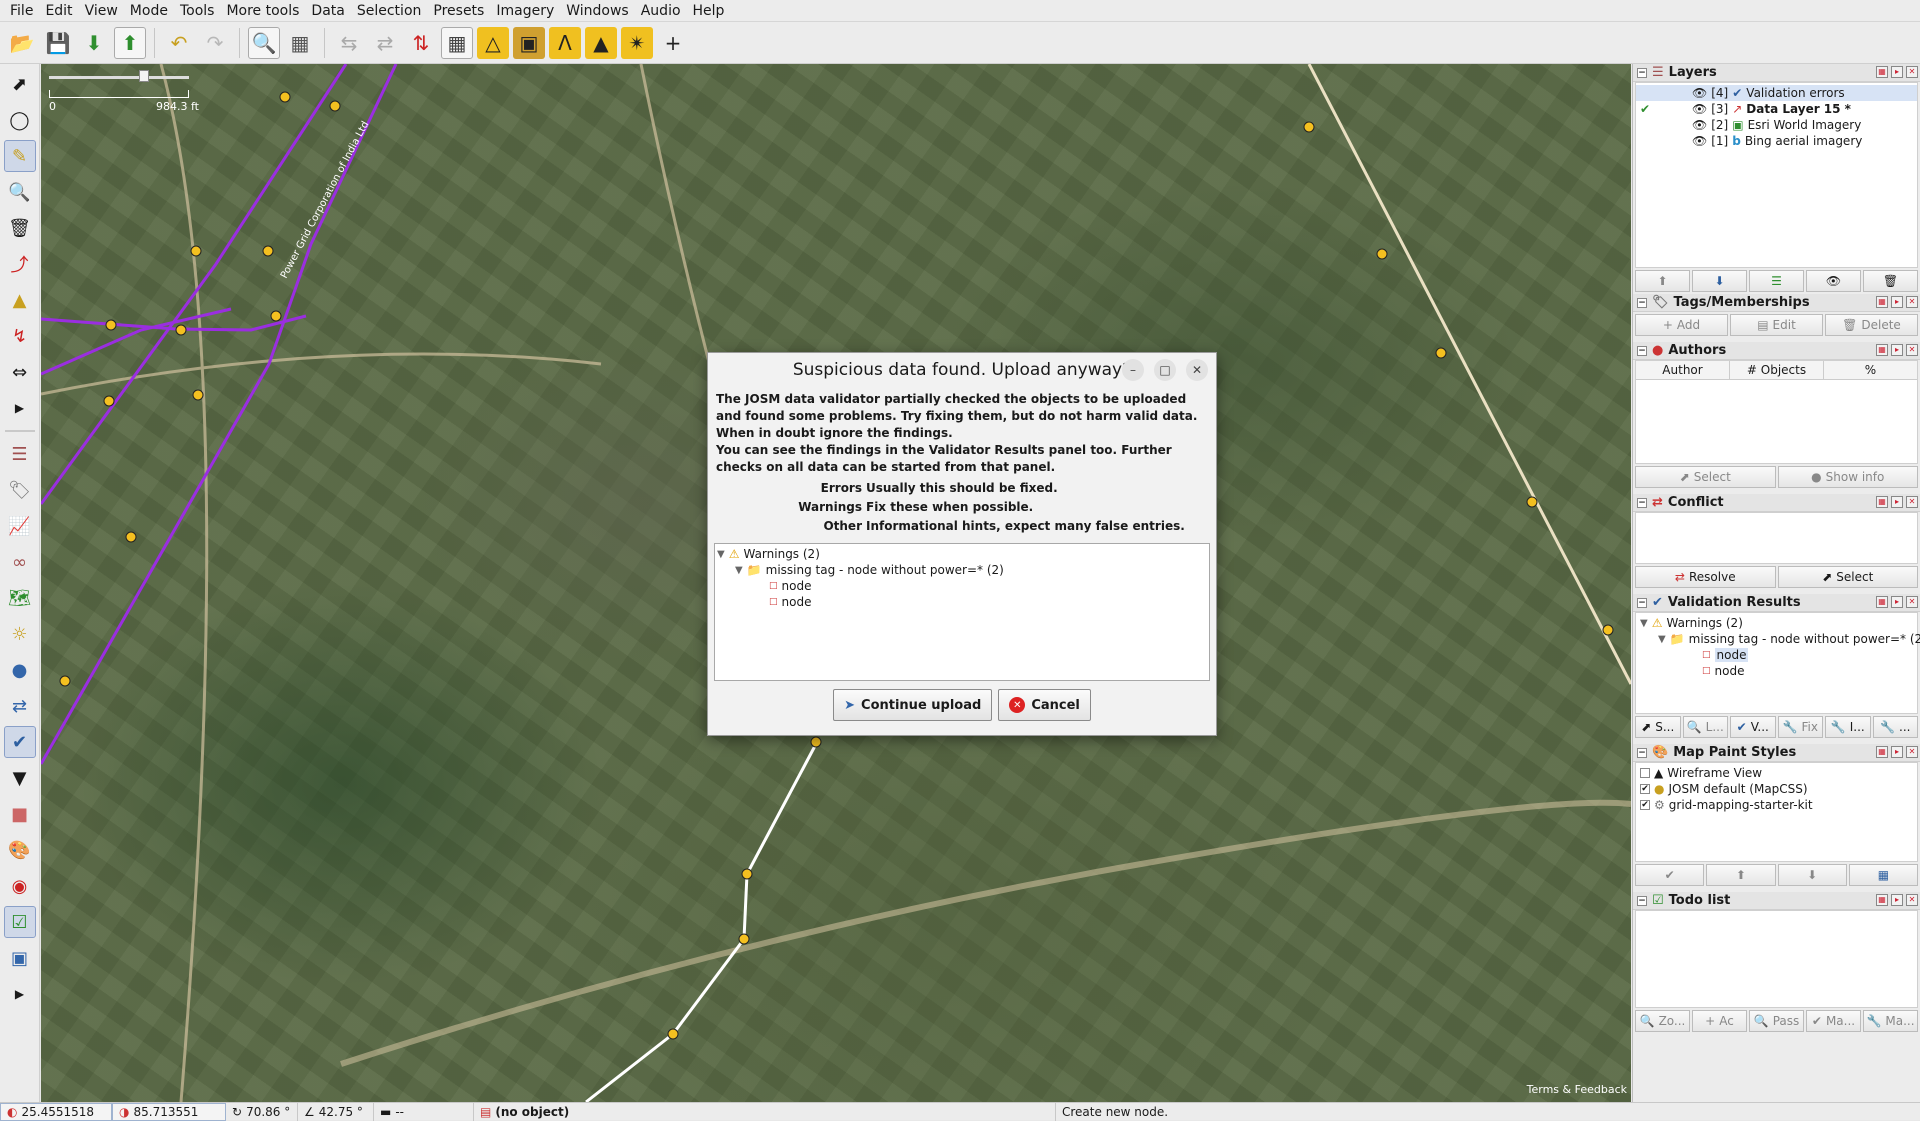  Describe the element at coordinates (1776, 1021) in the screenshot. I see `todo-pass-button: 🔍 Pass` at that location.